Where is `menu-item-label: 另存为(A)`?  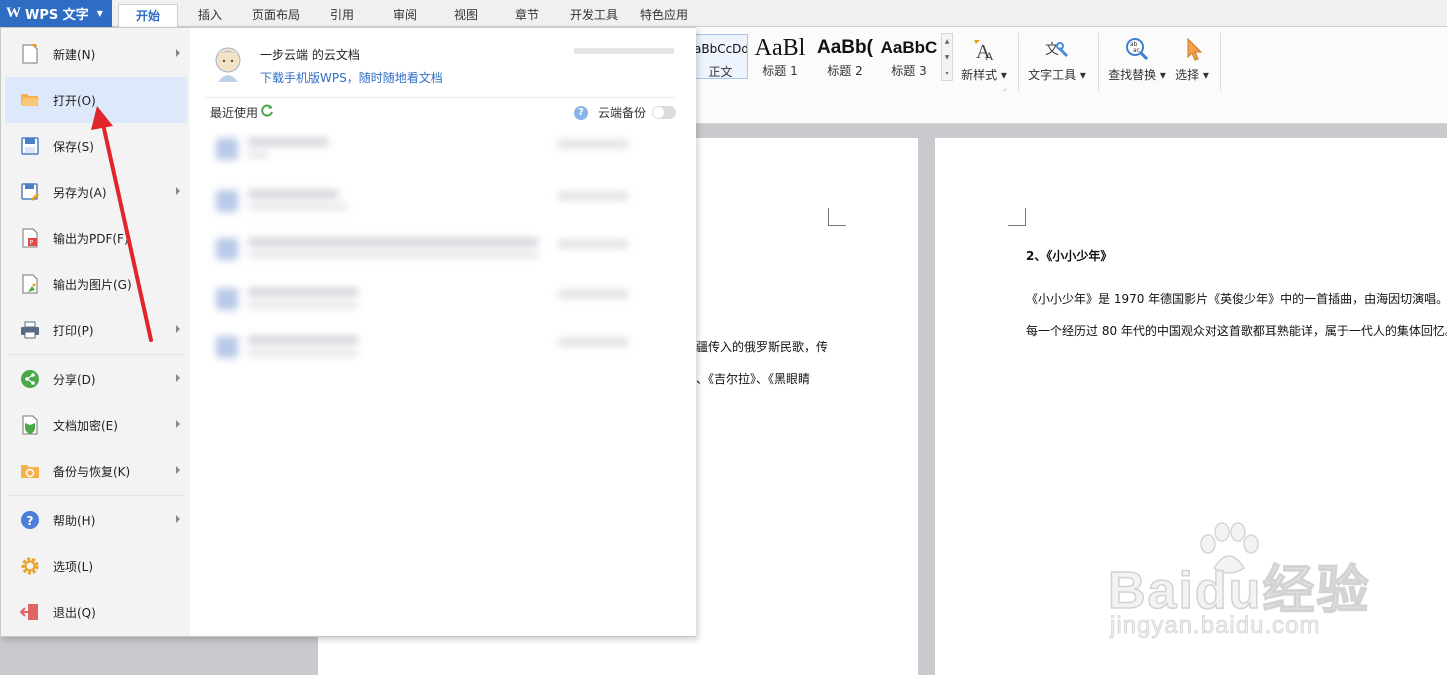
menu-item-label: 另存为(A) is located at coordinates (80, 192).